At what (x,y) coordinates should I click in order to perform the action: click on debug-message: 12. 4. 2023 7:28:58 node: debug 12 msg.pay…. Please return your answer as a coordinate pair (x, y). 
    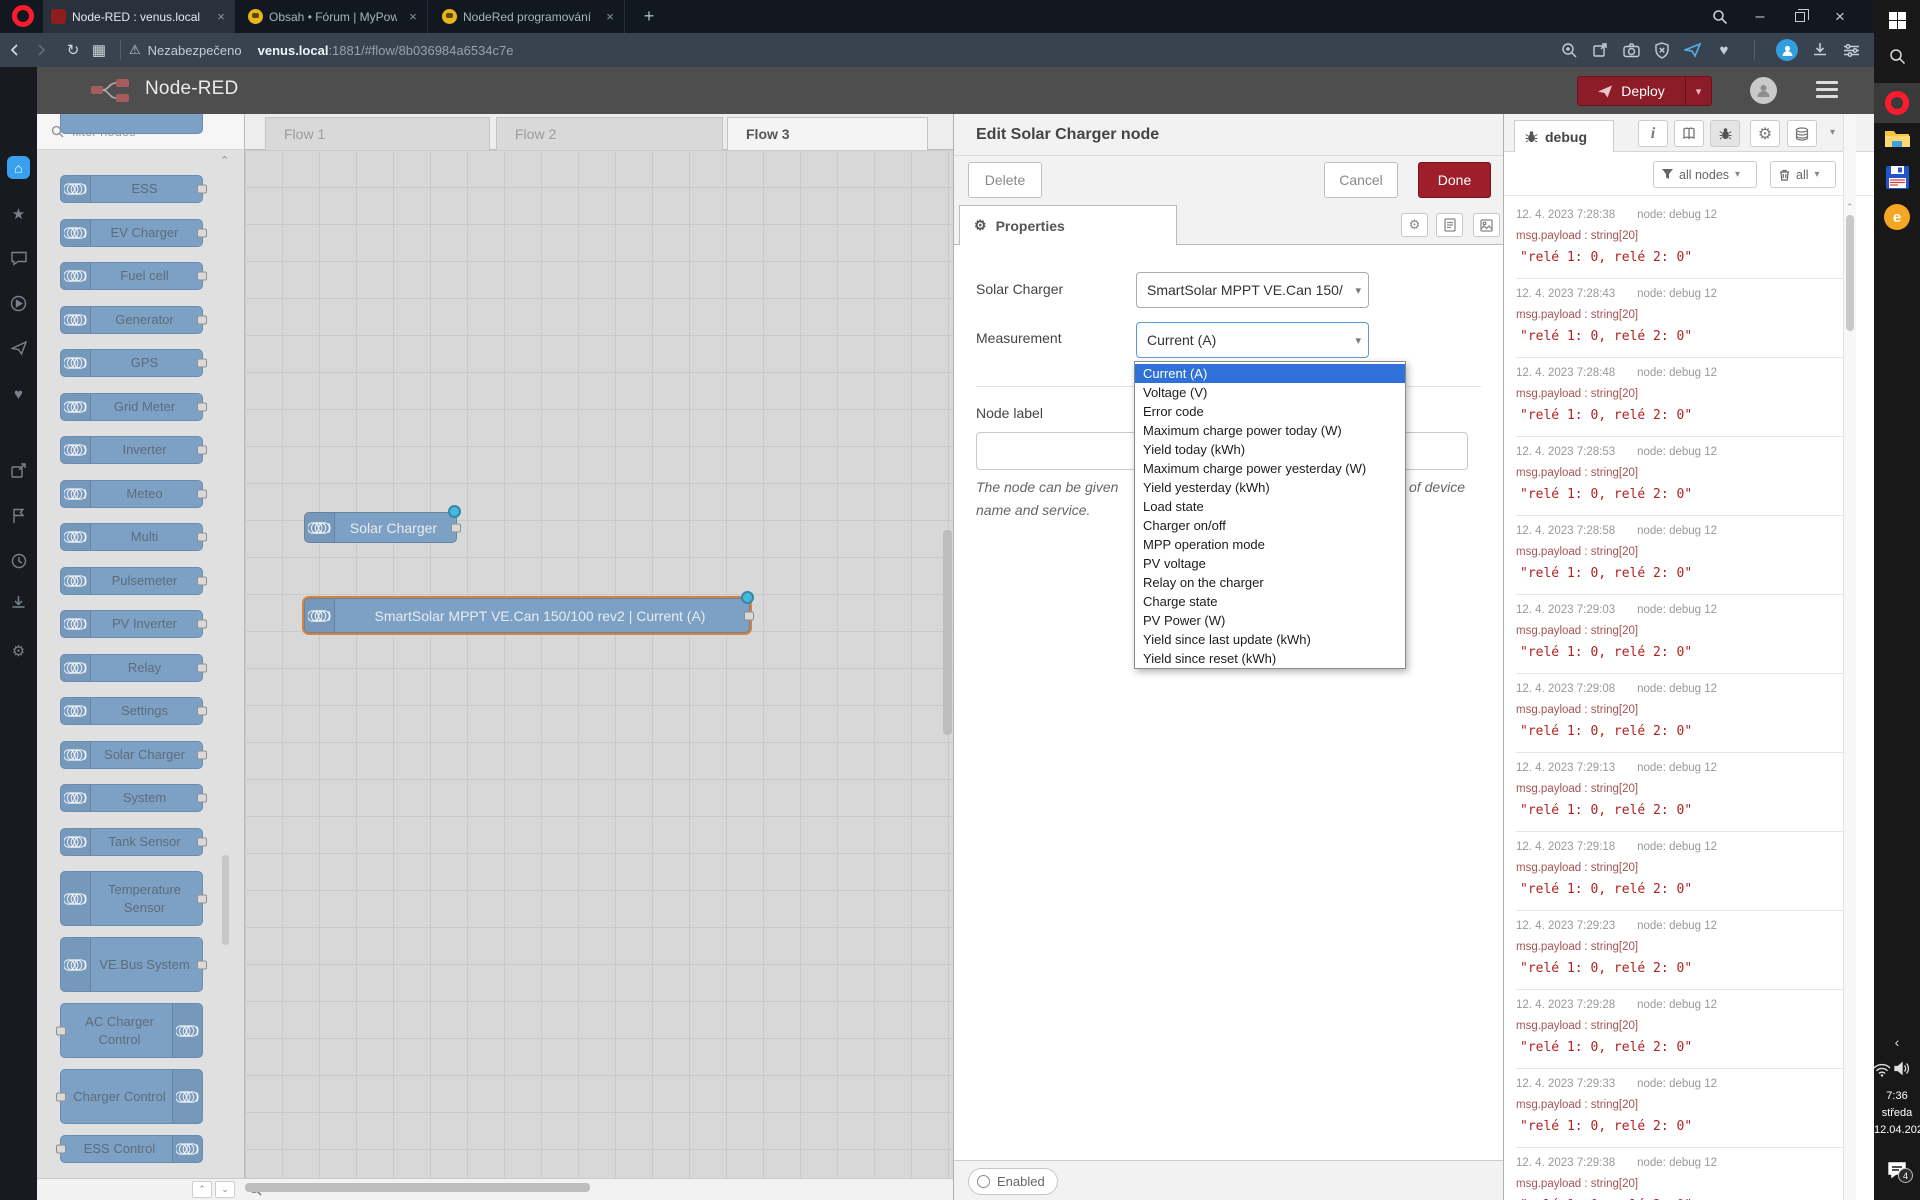
    Looking at the image, I should click on (1679, 555).